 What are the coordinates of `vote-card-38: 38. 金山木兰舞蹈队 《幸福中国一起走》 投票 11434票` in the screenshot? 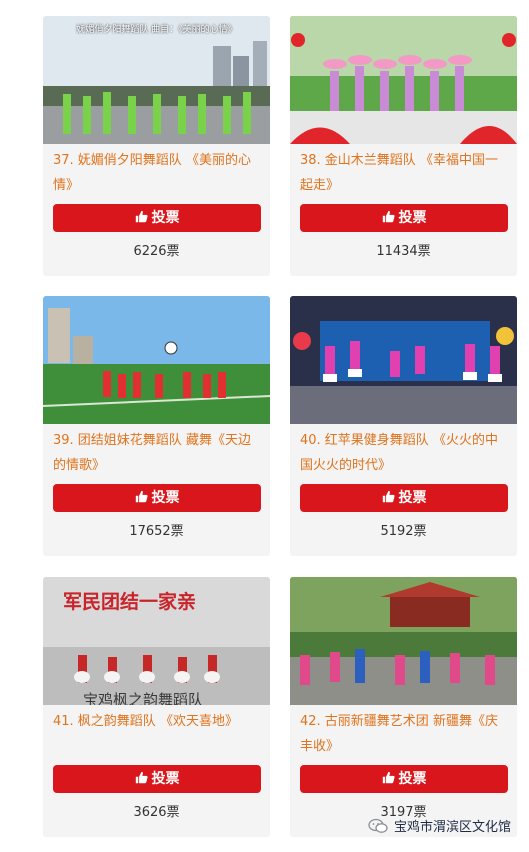 It's located at (403, 146).